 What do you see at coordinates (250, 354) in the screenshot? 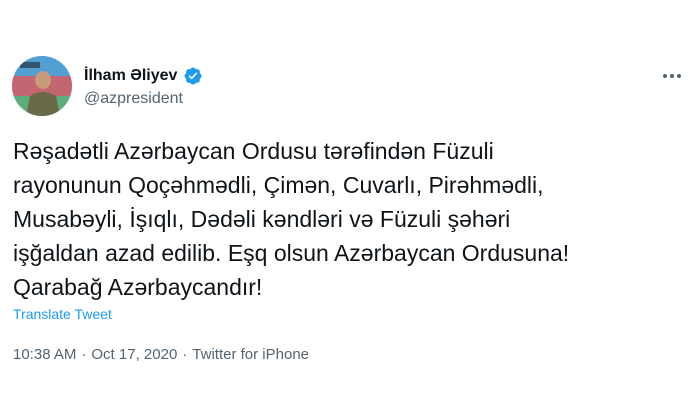
I see `tweet-source: Twitter for iPhone` at bounding box center [250, 354].